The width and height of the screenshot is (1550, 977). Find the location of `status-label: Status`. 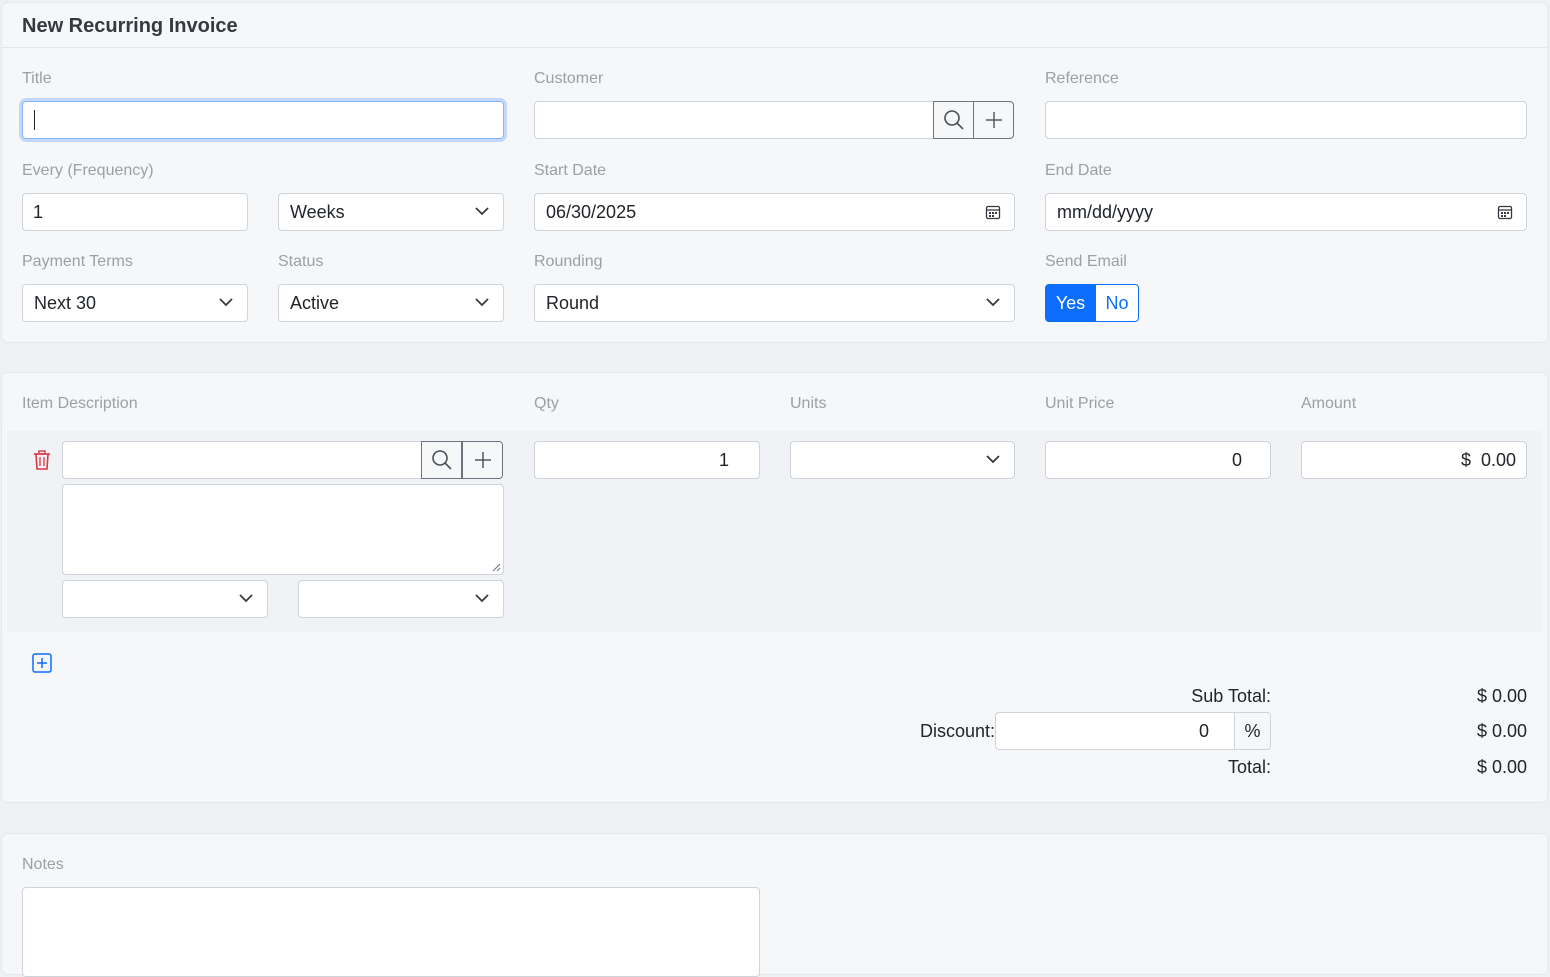

status-label: Status is located at coordinates (301, 261).